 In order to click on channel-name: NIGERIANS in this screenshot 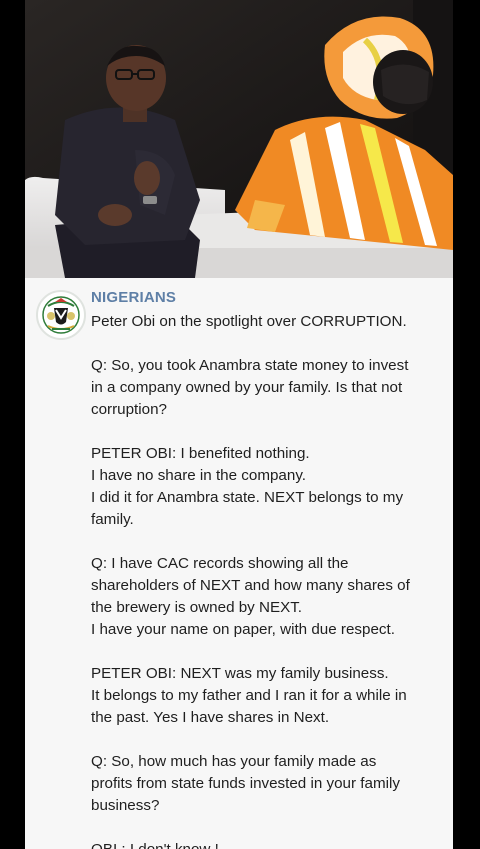, I will do `click(133, 297)`.